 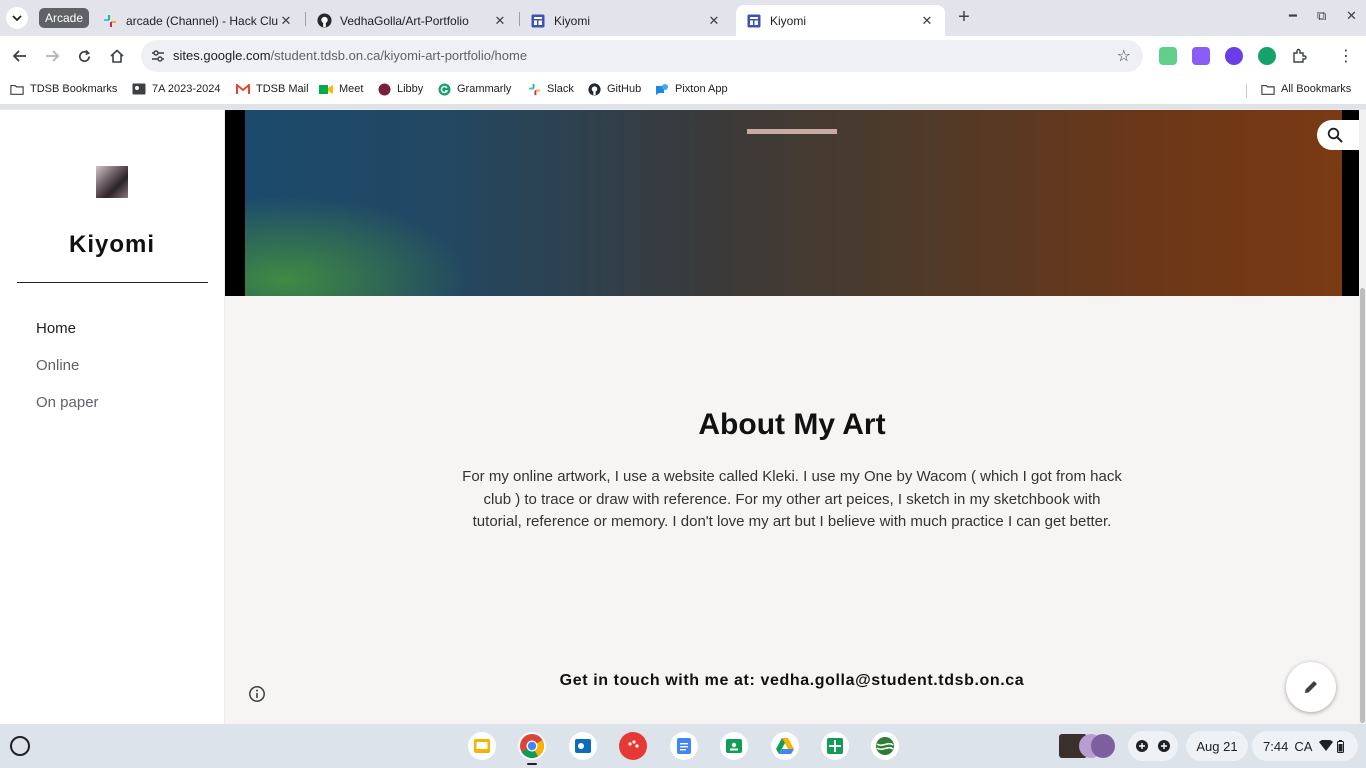 I want to click on browser-menu-button: ⋮, so click(x=1346, y=56).